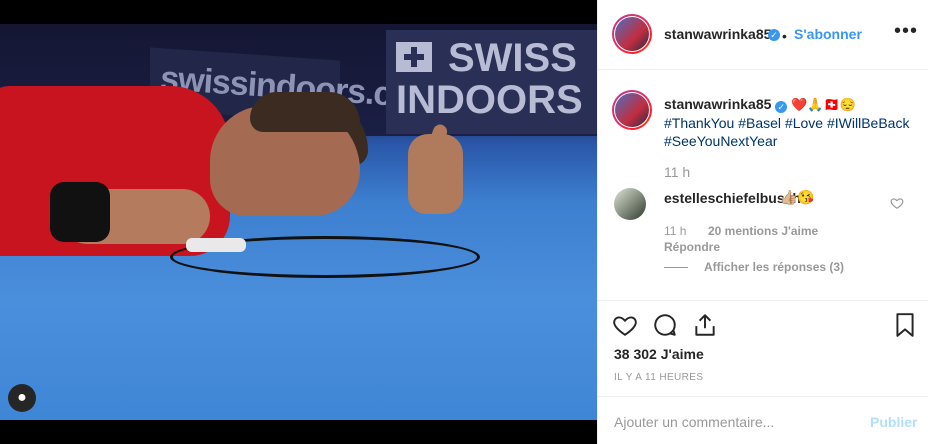  I want to click on follow-button: S'abonner, so click(828, 34).